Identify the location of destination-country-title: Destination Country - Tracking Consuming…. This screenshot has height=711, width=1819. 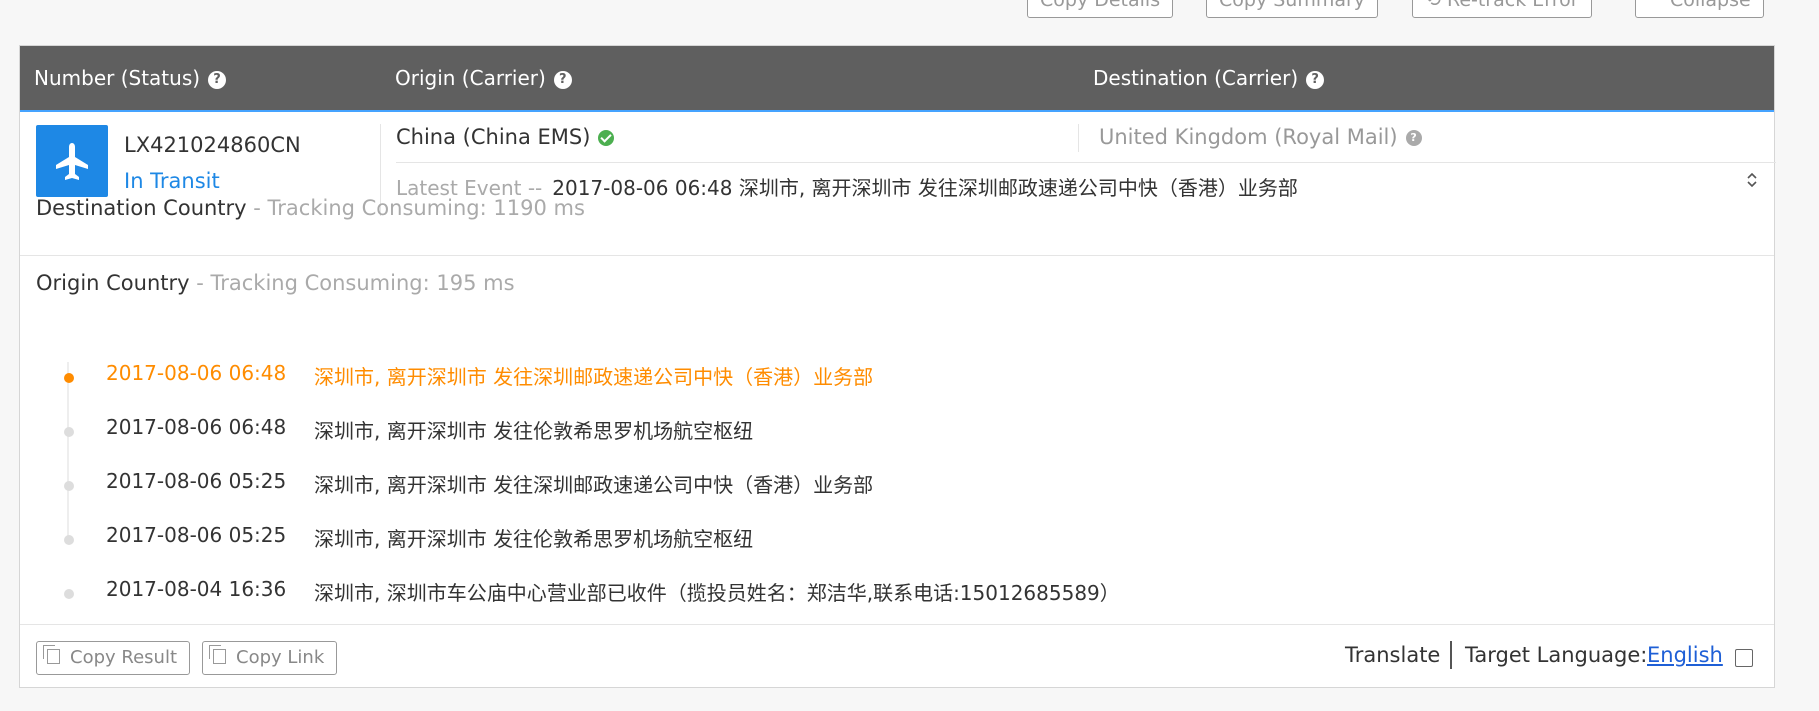
(310, 208).